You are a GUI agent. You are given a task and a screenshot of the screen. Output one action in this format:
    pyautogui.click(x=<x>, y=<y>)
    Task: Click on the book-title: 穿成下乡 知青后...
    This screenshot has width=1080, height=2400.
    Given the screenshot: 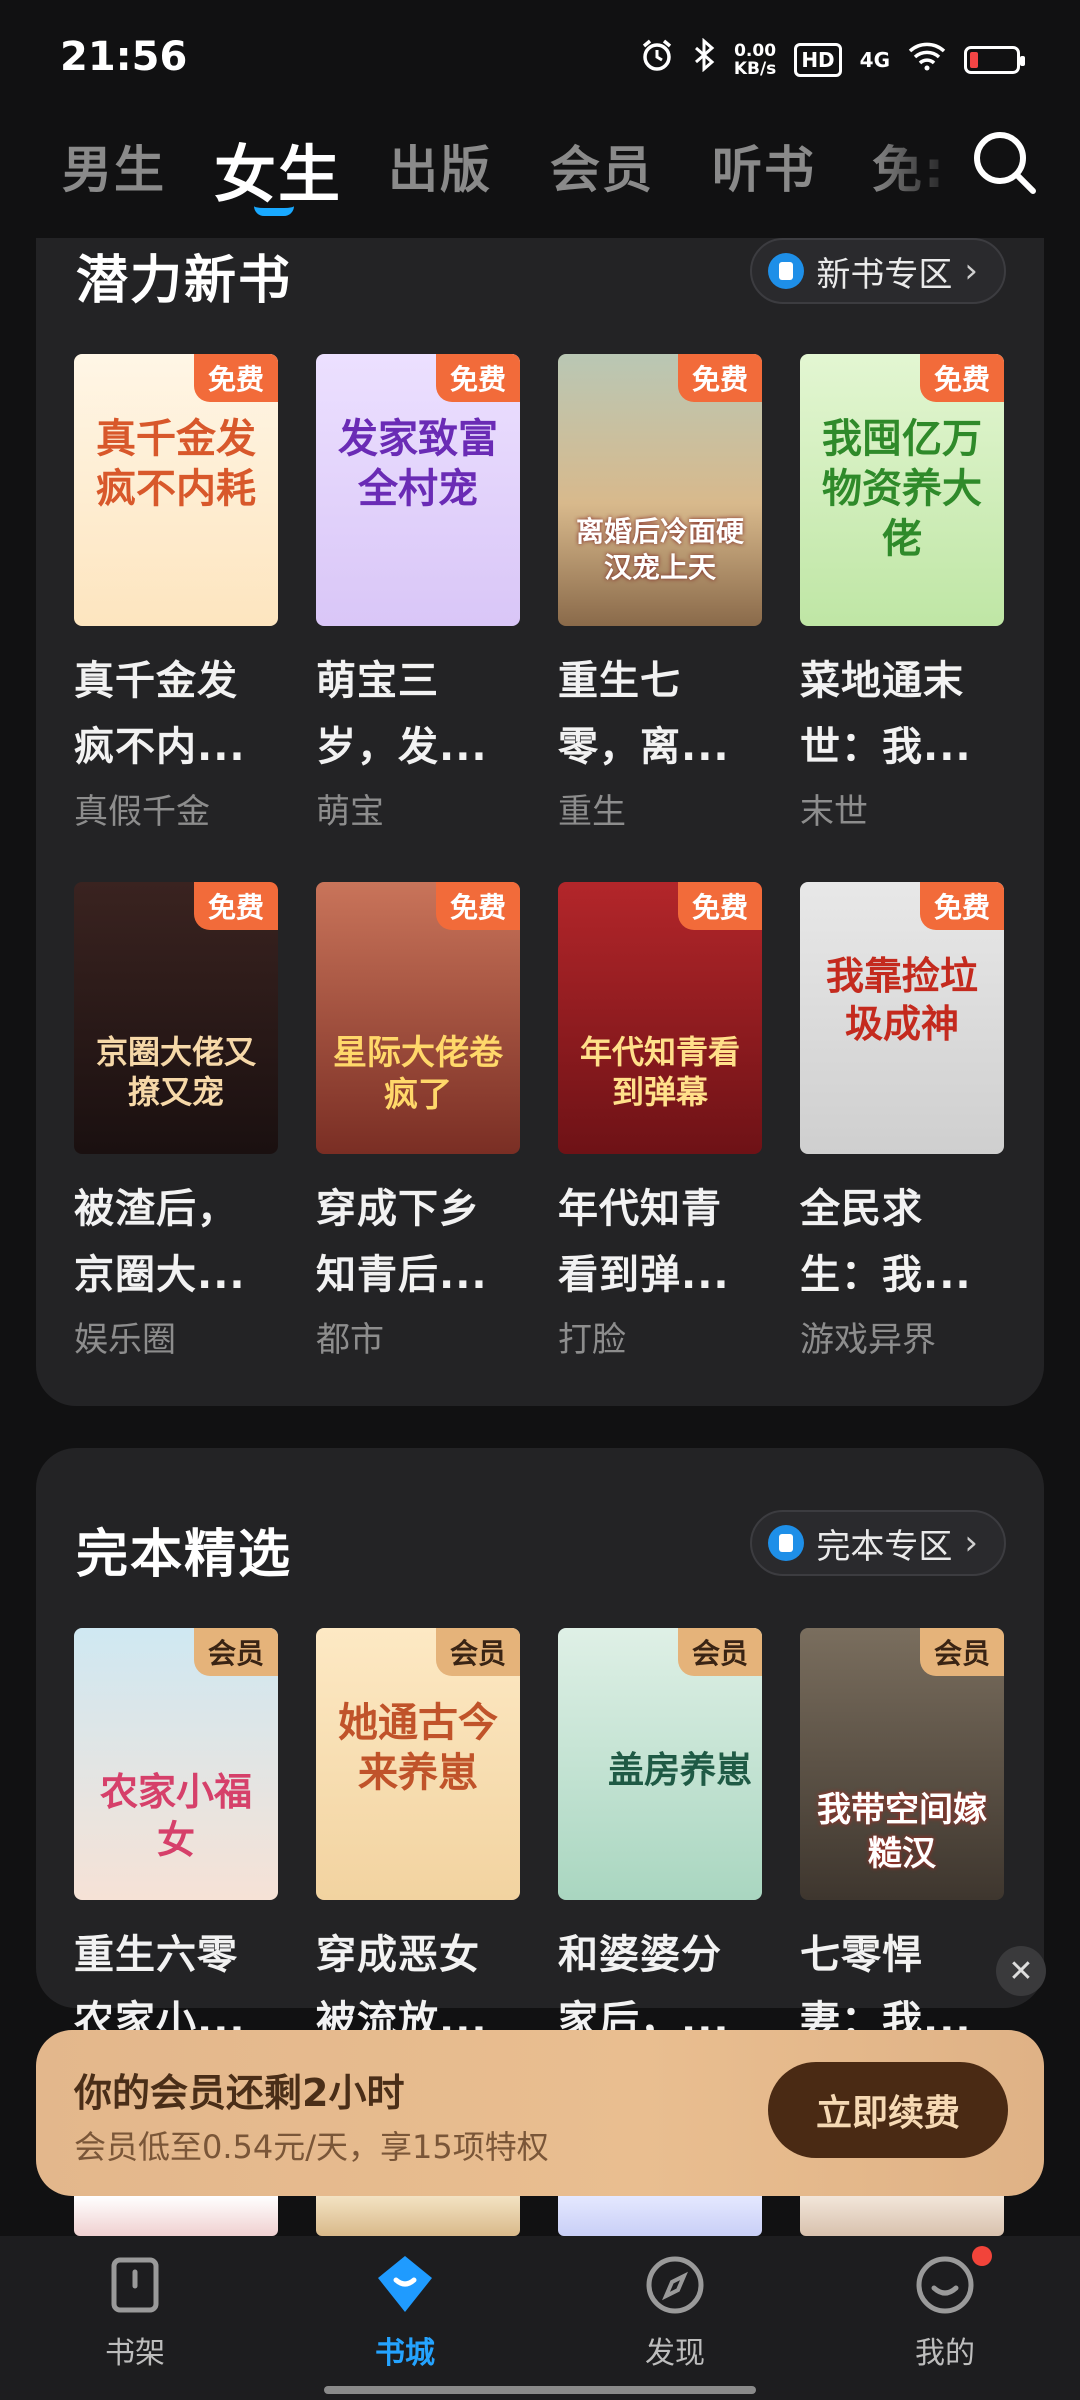 What is the action you would take?
    pyautogui.click(x=402, y=1242)
    